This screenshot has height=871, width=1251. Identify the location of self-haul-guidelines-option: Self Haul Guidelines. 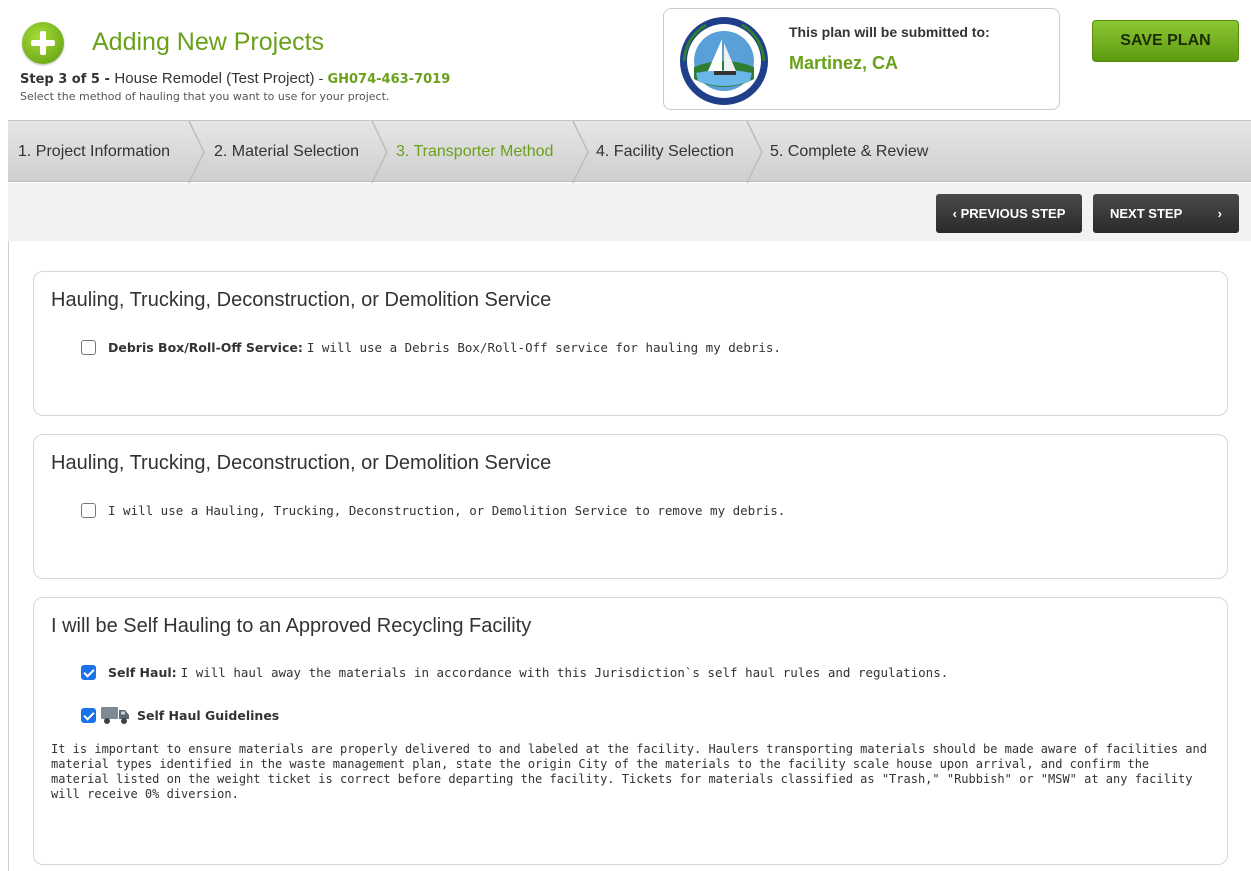
(182, 715).